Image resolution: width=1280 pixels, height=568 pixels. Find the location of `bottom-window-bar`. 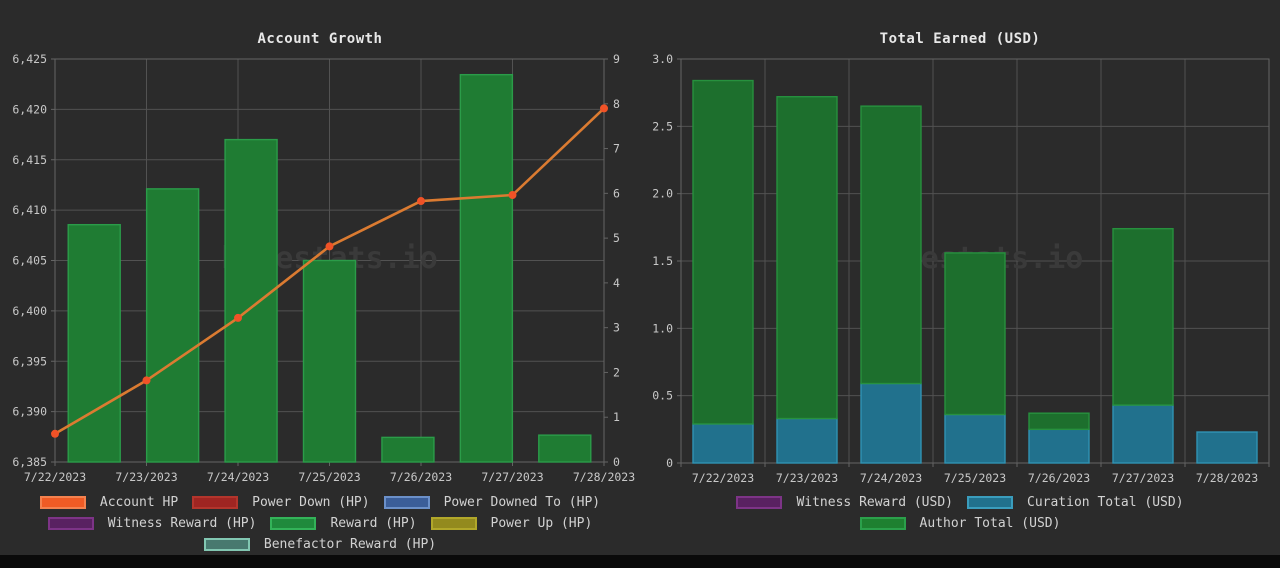

bottom-window-bar is located at coordinates (640, 561).